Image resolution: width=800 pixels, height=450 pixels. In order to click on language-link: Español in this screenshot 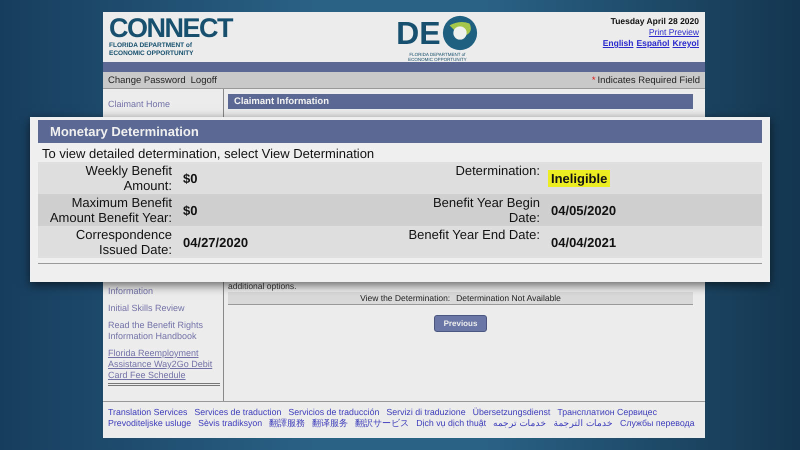, I will do `click(653, 43)`.